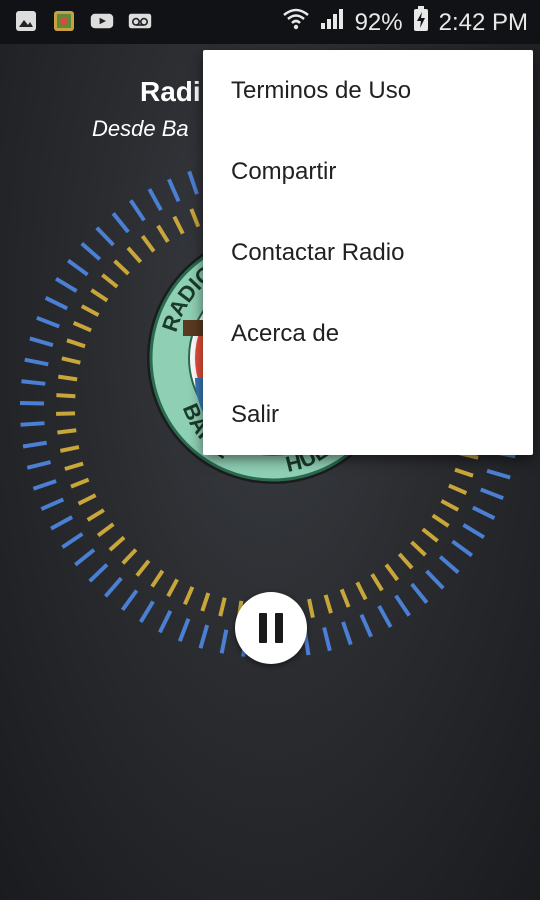 The height and width of the screenshot is (900, 540). I want to click on menu-item-label: Salir, so click(255, 414).